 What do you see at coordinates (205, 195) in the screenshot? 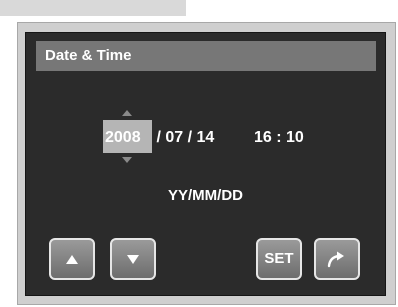
I see `date-format-label: YY/MM/DD` at bounding box center [205, 195].